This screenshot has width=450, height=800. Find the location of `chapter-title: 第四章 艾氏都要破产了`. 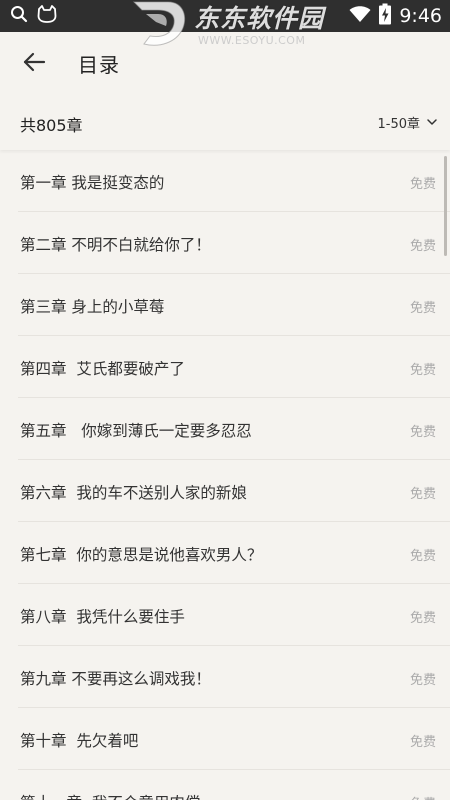

chapter-title: 第四章 艾氏都要破产了 is located at coordinates (102, 369).